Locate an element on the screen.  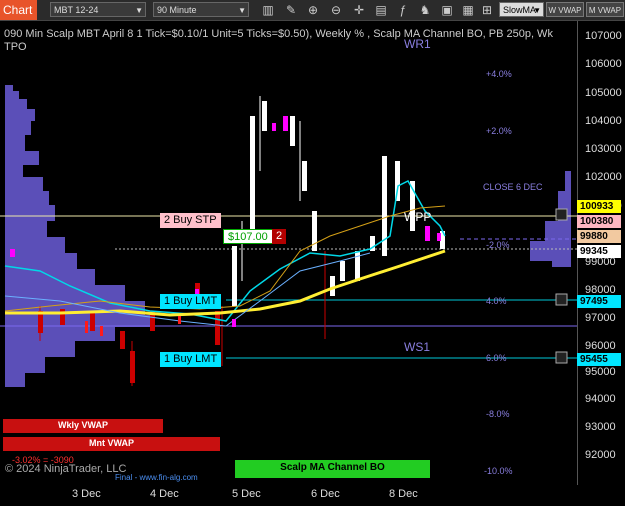
buy-limit-order-tag-2: 1 Buy LMT is located at coordinates (191, 359).